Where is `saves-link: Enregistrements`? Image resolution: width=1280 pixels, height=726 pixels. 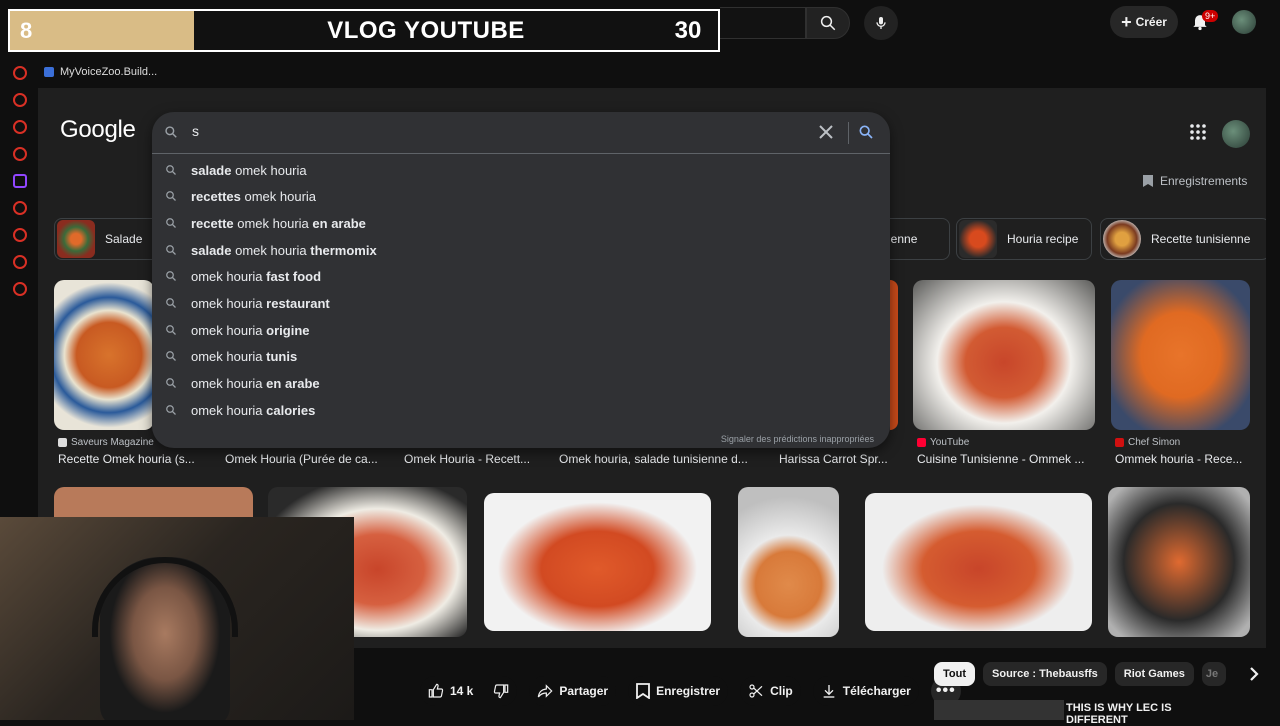
saves-link: Enregistrements is located at coordinates (1194, 181).